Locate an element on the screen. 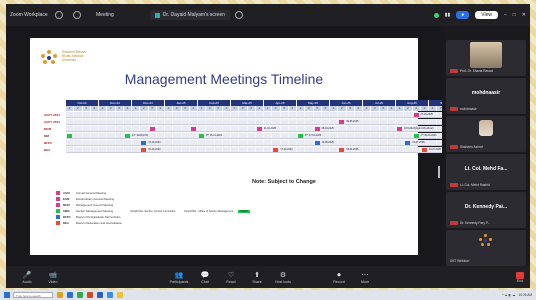  legend-code: EGM is located at coordinates (66, 199).